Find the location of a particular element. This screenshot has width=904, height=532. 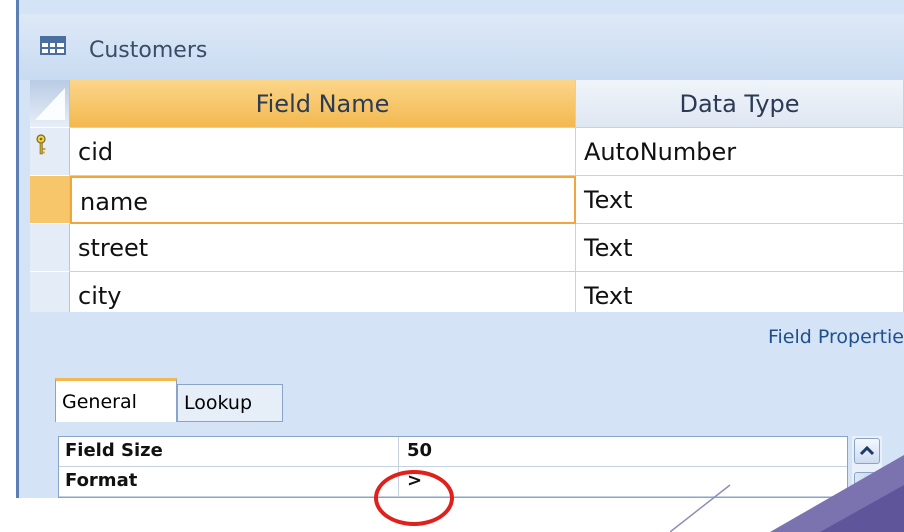

data-type-cell: AutoNumber is located at coordinates (740, 152).